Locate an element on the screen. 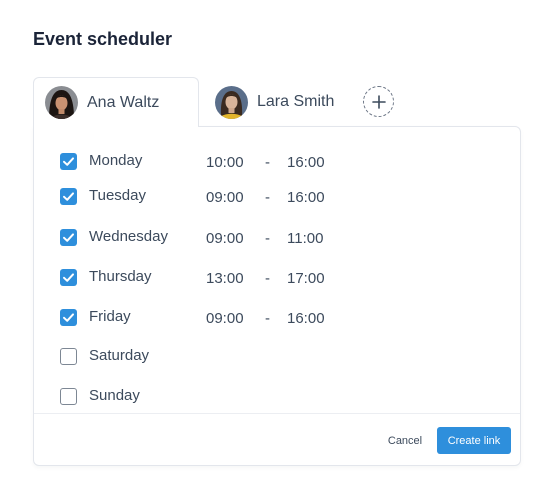 The height and width of the screenshot is (502, 550). day-label: Friday is located at coordinates (110, 316).